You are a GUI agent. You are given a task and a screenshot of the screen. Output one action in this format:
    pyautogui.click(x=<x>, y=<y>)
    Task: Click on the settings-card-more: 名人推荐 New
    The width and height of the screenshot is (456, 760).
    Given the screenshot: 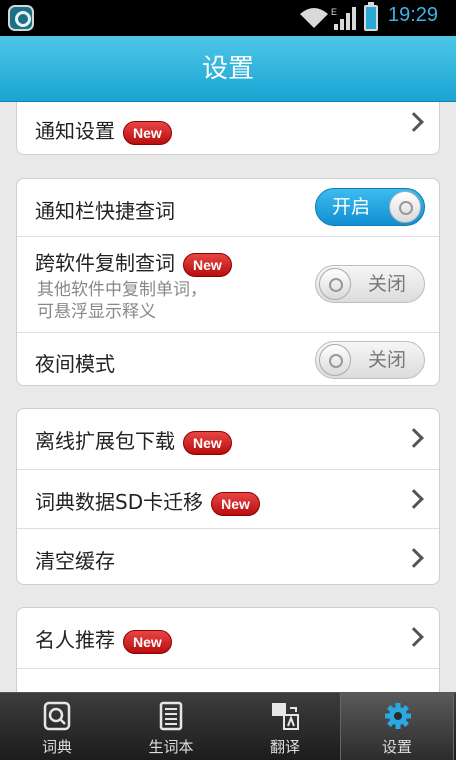 What is the action you would take?
    pyautogui.click(x=228, y=649)
    